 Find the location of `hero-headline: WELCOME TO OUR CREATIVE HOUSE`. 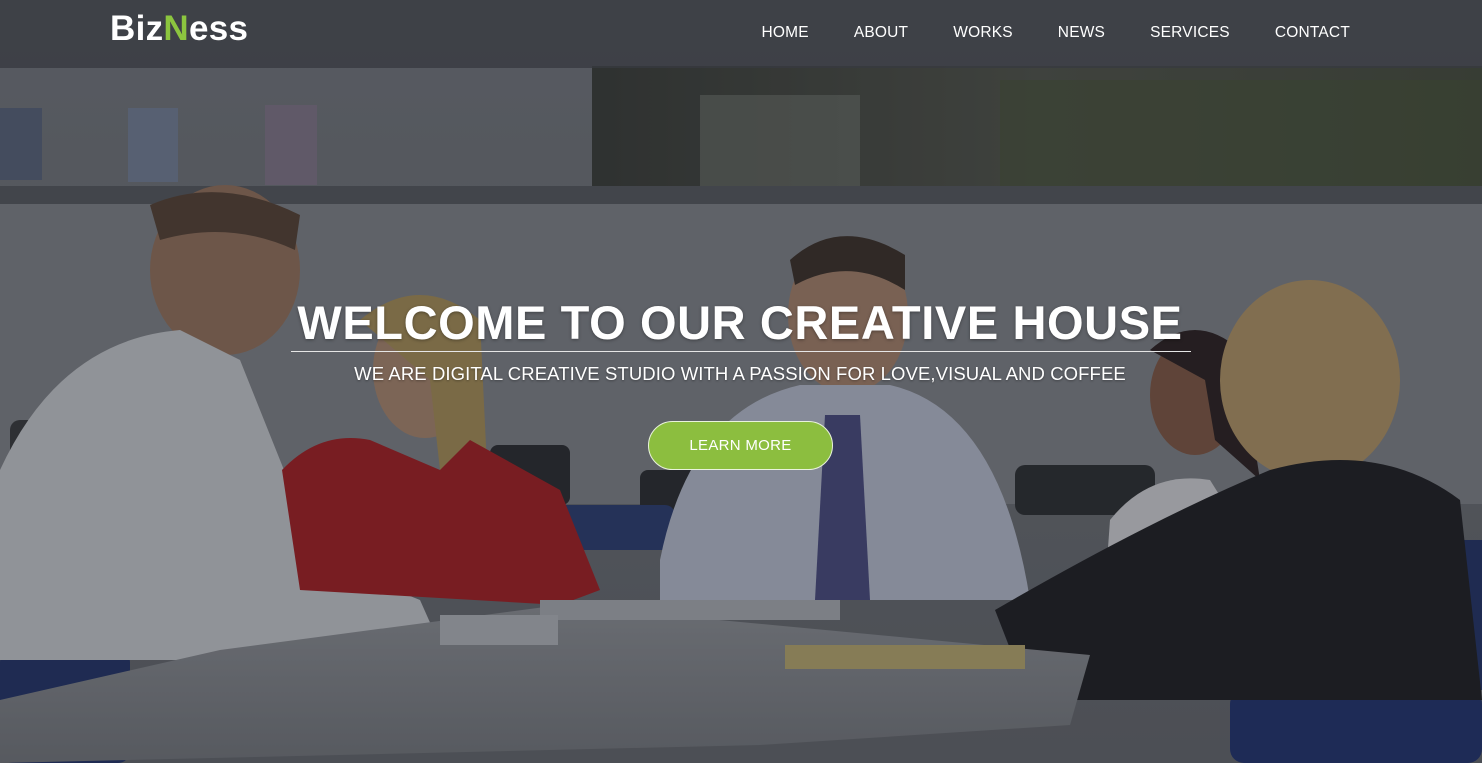

hero-headline: WELCOME TO OUR CREATIVE HOUSE is located at coordinates (740, 322).